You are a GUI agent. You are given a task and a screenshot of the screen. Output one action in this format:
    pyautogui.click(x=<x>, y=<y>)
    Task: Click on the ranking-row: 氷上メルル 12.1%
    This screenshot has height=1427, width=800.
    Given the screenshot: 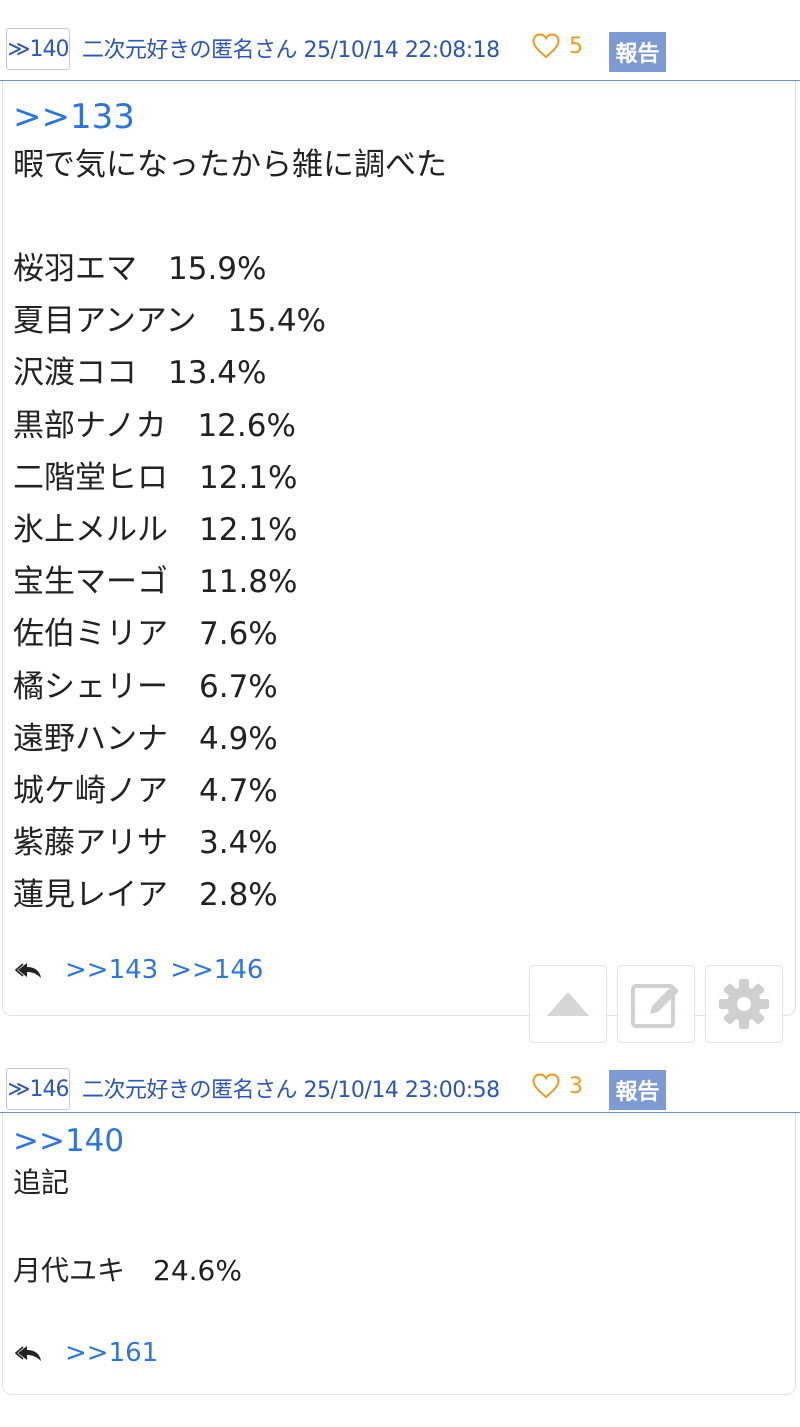 What is the action you would take?
    pyautogui.click(x=404, y=530)
    